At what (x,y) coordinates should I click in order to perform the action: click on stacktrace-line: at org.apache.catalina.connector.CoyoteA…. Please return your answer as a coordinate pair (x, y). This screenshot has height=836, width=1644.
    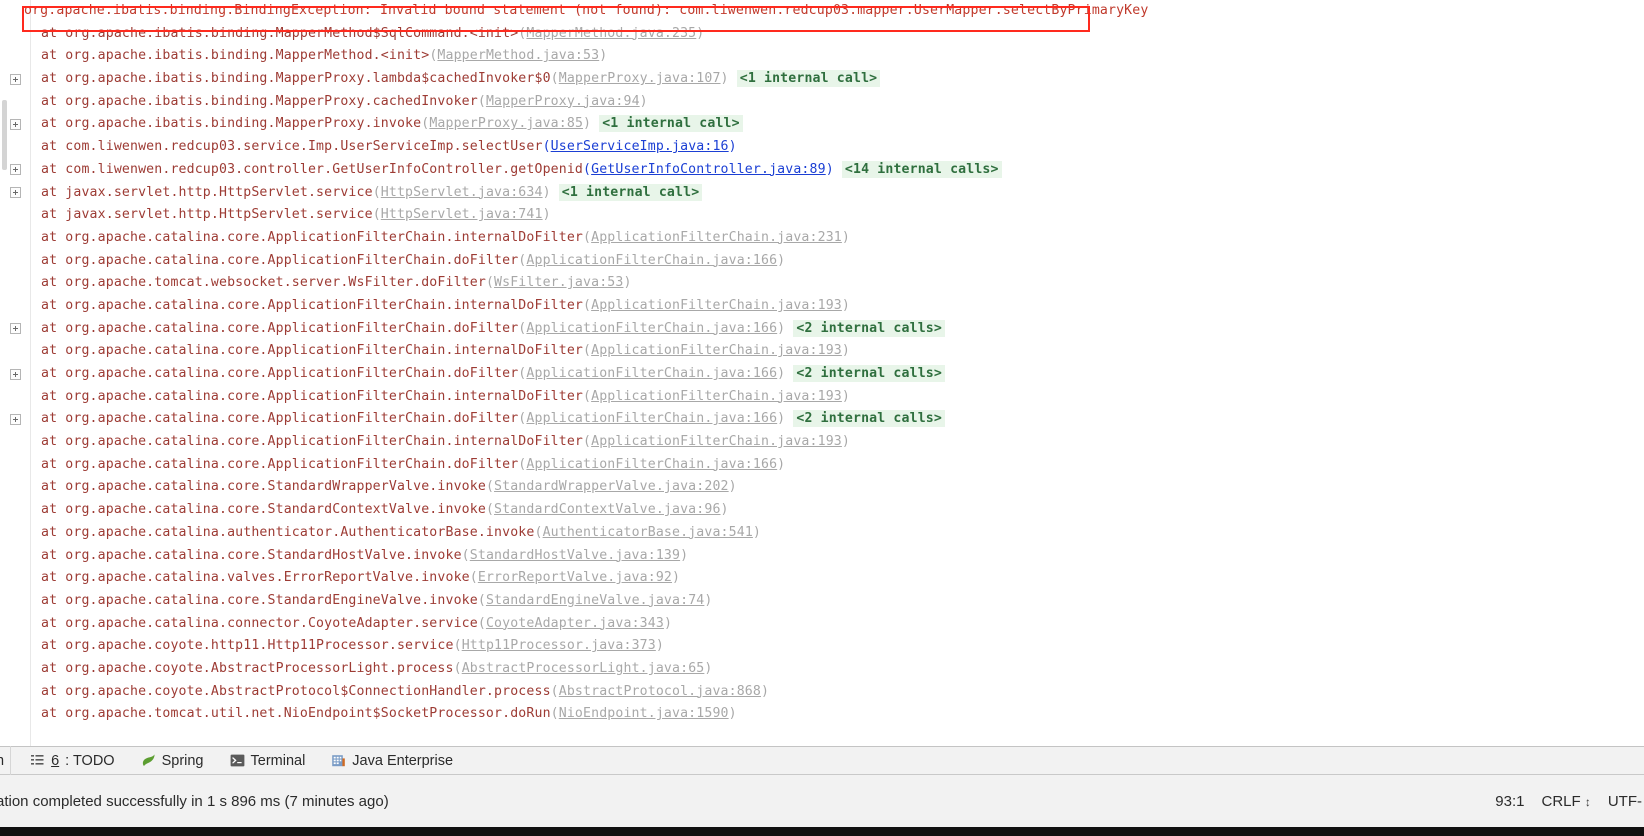
    Looking at the image, I should click on (822, 624).